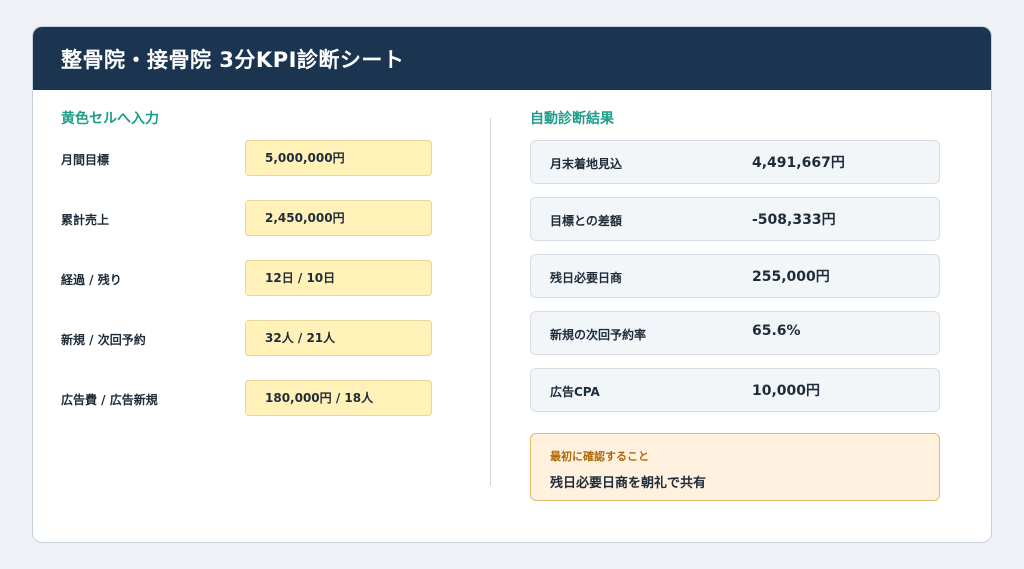 Image resolution: width=1024 pixels, height=569 pixels. Describe the element at coordinates (735, 333) in the screenshot. I see `result-row-booking-rate: 新規の次回予約率 65.6%` at that location.